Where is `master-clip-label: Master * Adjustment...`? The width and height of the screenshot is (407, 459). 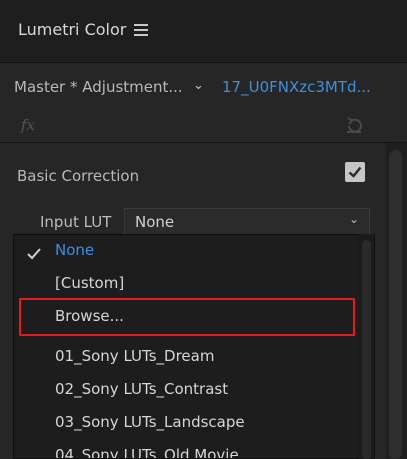
master-clip-label: Master * Adjustment... is located at coordinates (98, 87).